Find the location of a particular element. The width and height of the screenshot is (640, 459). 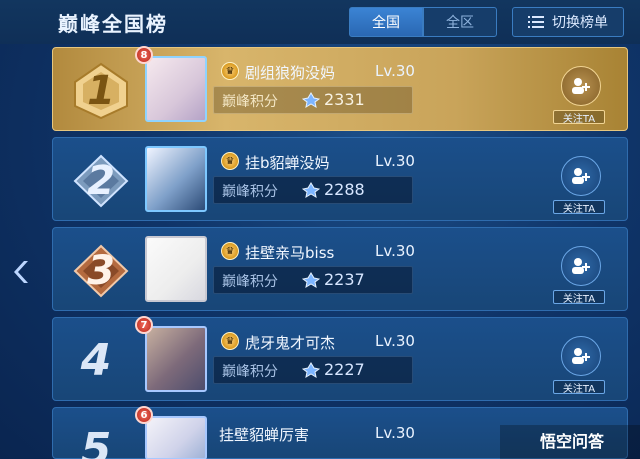

rank-badge-3: 3 is located at coordinates (101, 271).